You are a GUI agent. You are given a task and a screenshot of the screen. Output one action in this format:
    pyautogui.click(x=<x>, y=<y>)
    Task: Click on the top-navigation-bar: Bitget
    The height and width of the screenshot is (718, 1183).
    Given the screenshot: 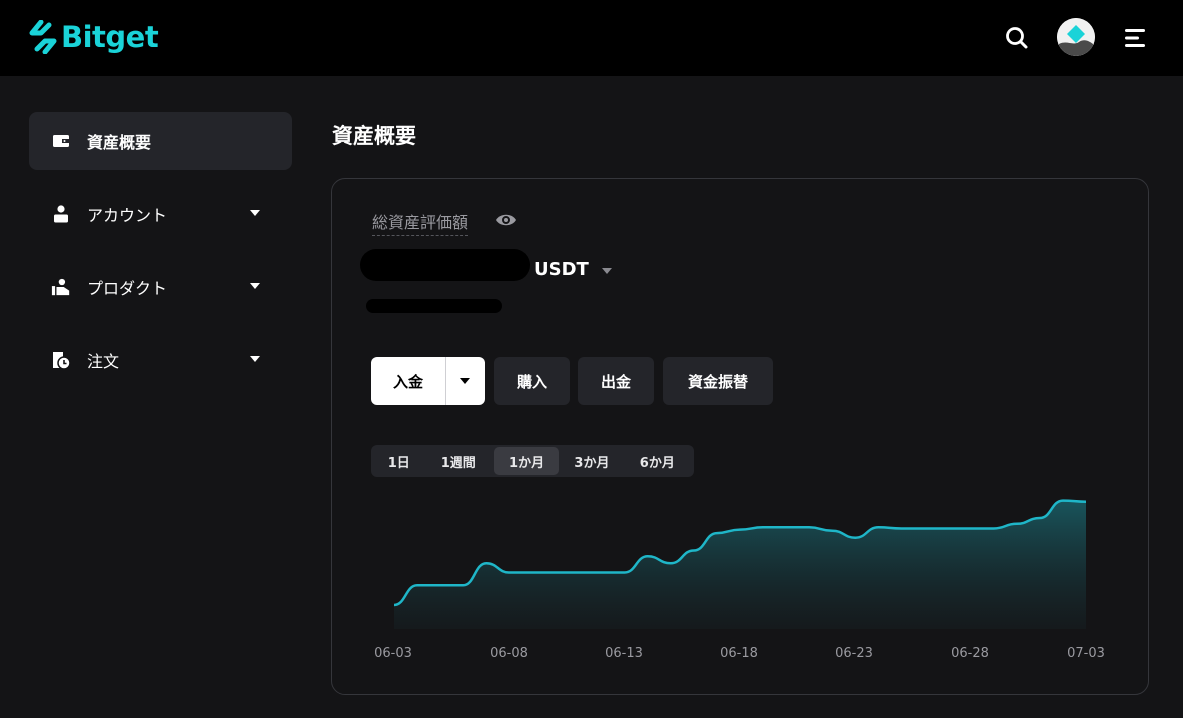 What is the action you would take?
    pyautogui.click(x=591, y=38)
    